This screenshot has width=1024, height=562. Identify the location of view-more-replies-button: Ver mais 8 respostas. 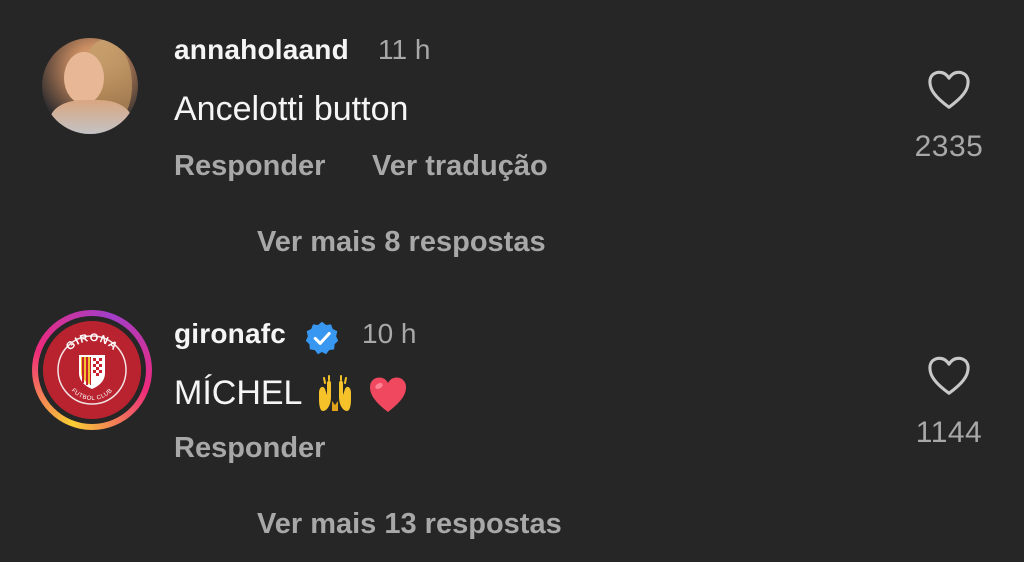
(401, 242).